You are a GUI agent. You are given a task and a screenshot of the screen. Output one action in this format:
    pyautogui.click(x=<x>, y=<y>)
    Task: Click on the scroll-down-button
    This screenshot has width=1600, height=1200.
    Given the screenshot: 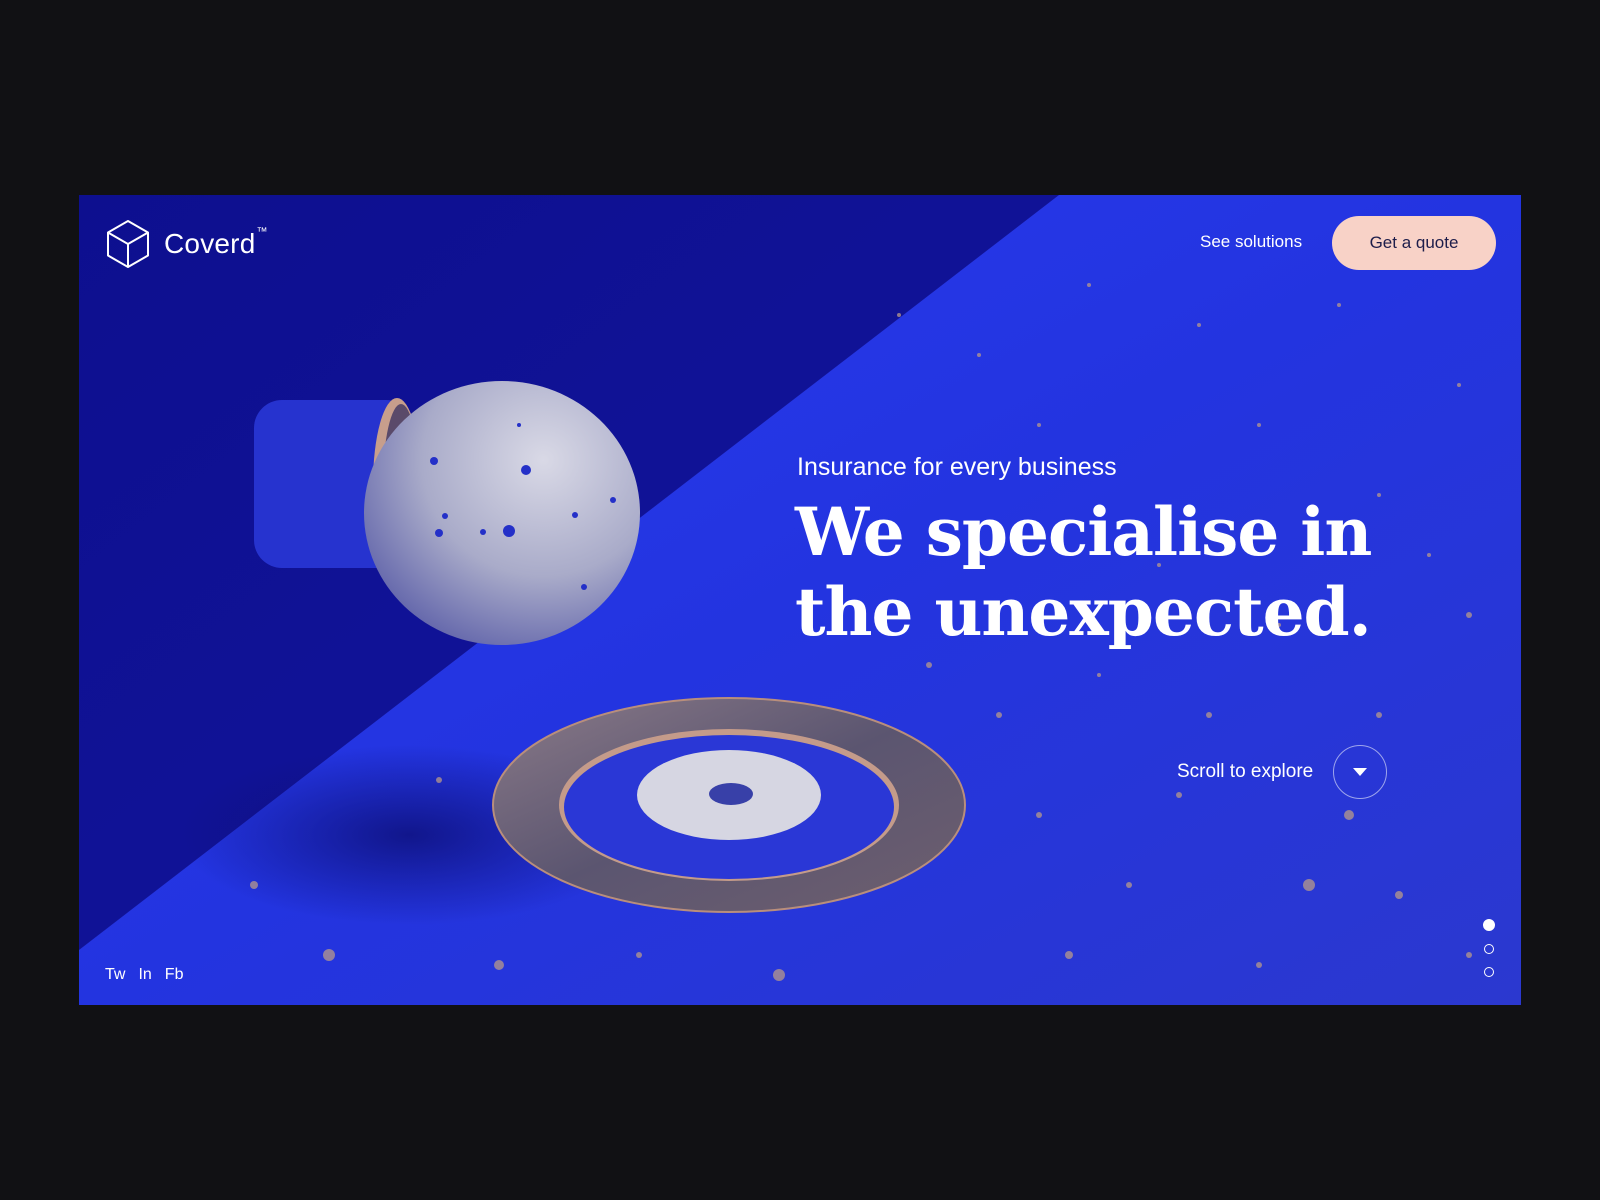 What is the action you would take?
    pyautogui.click(x=1360, y=772)
    